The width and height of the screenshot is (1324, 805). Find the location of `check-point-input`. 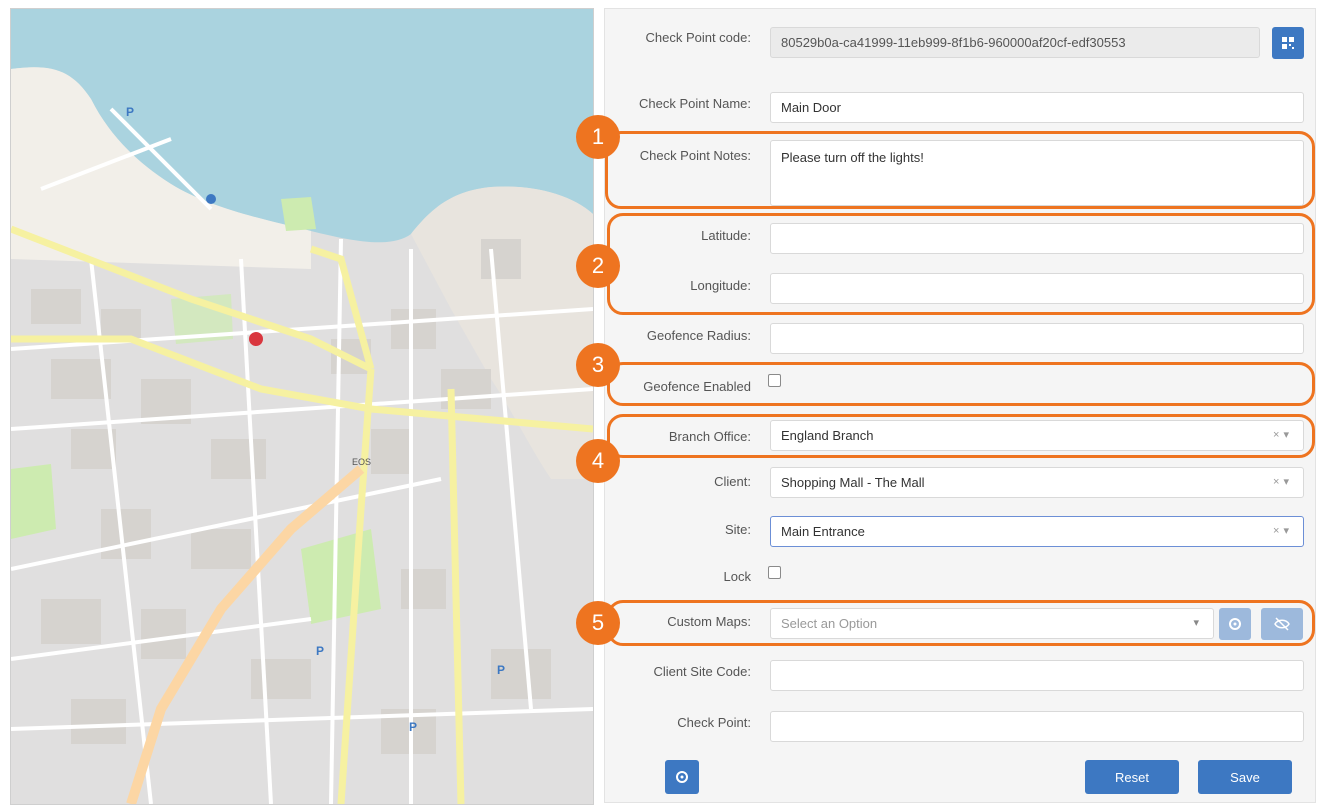

check-point-input is located at coordinates (1037, 726).